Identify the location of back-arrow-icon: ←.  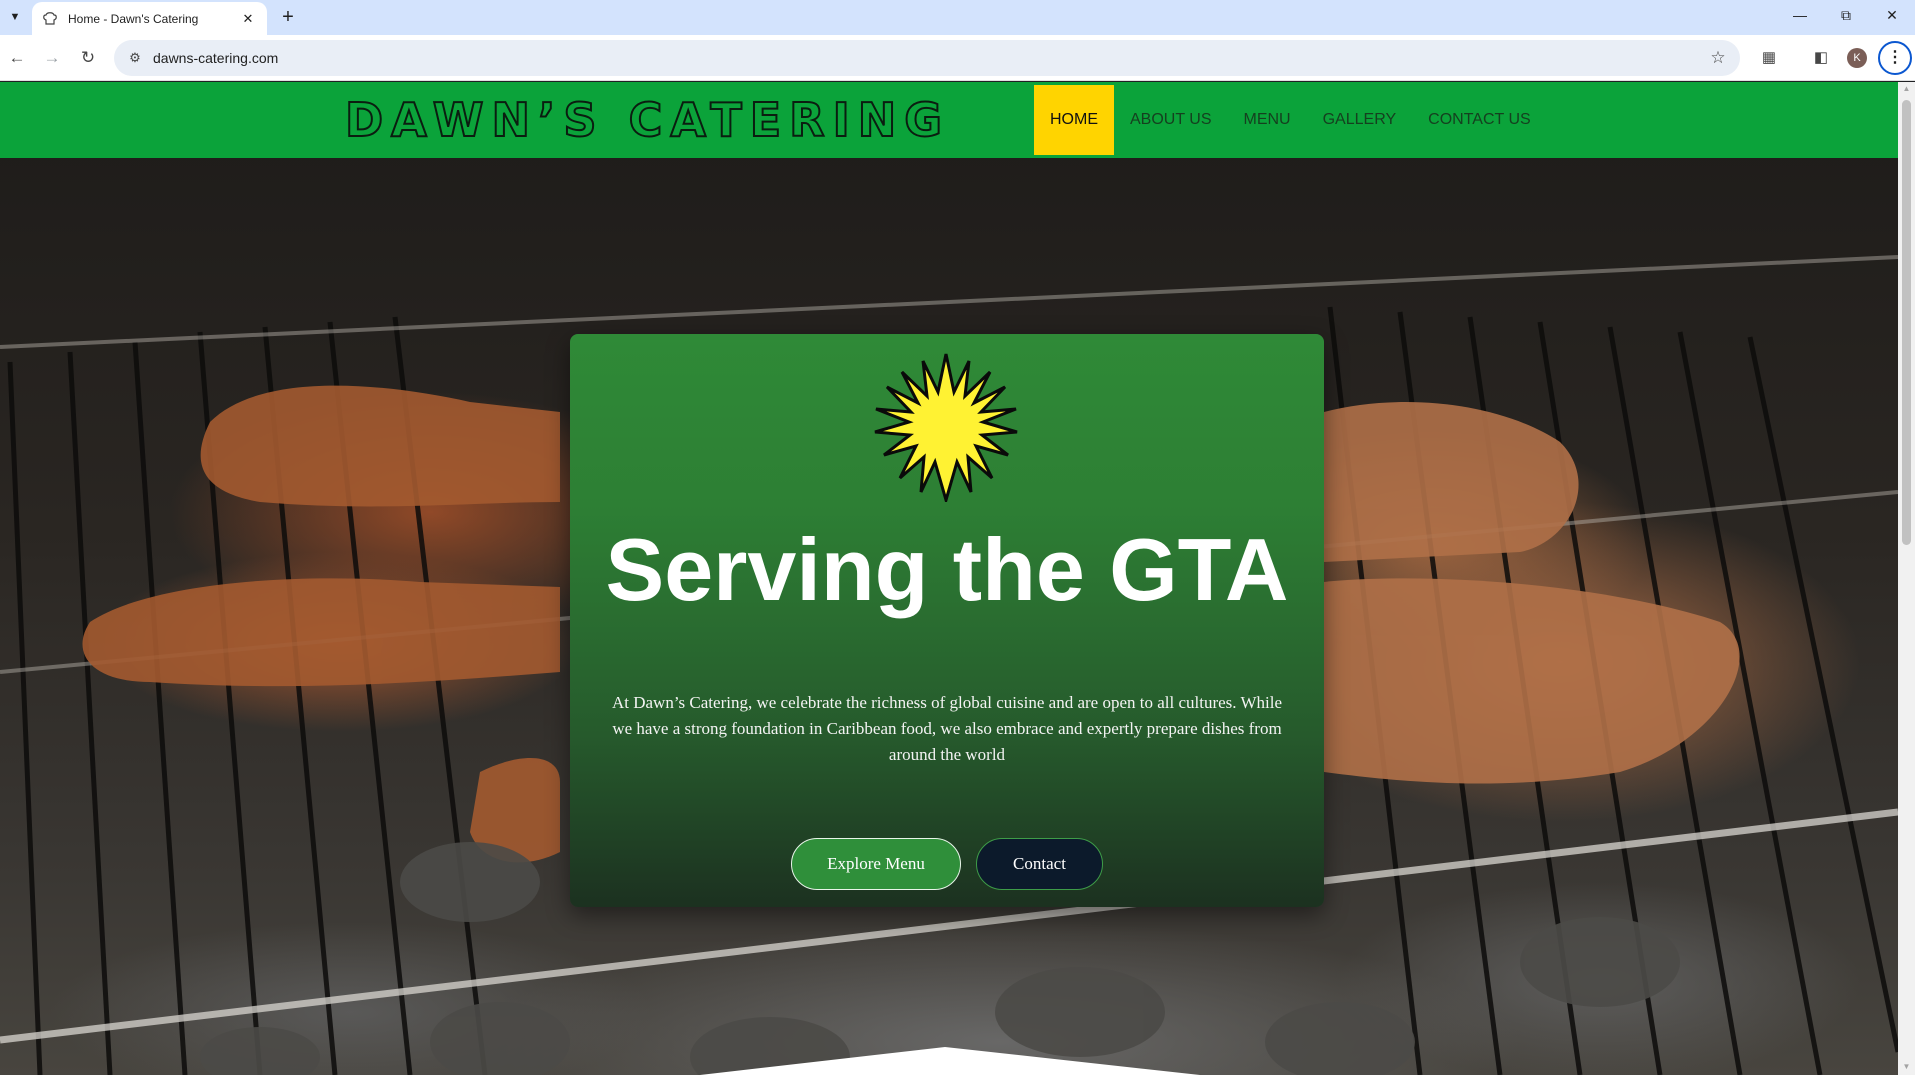
(17, 58).